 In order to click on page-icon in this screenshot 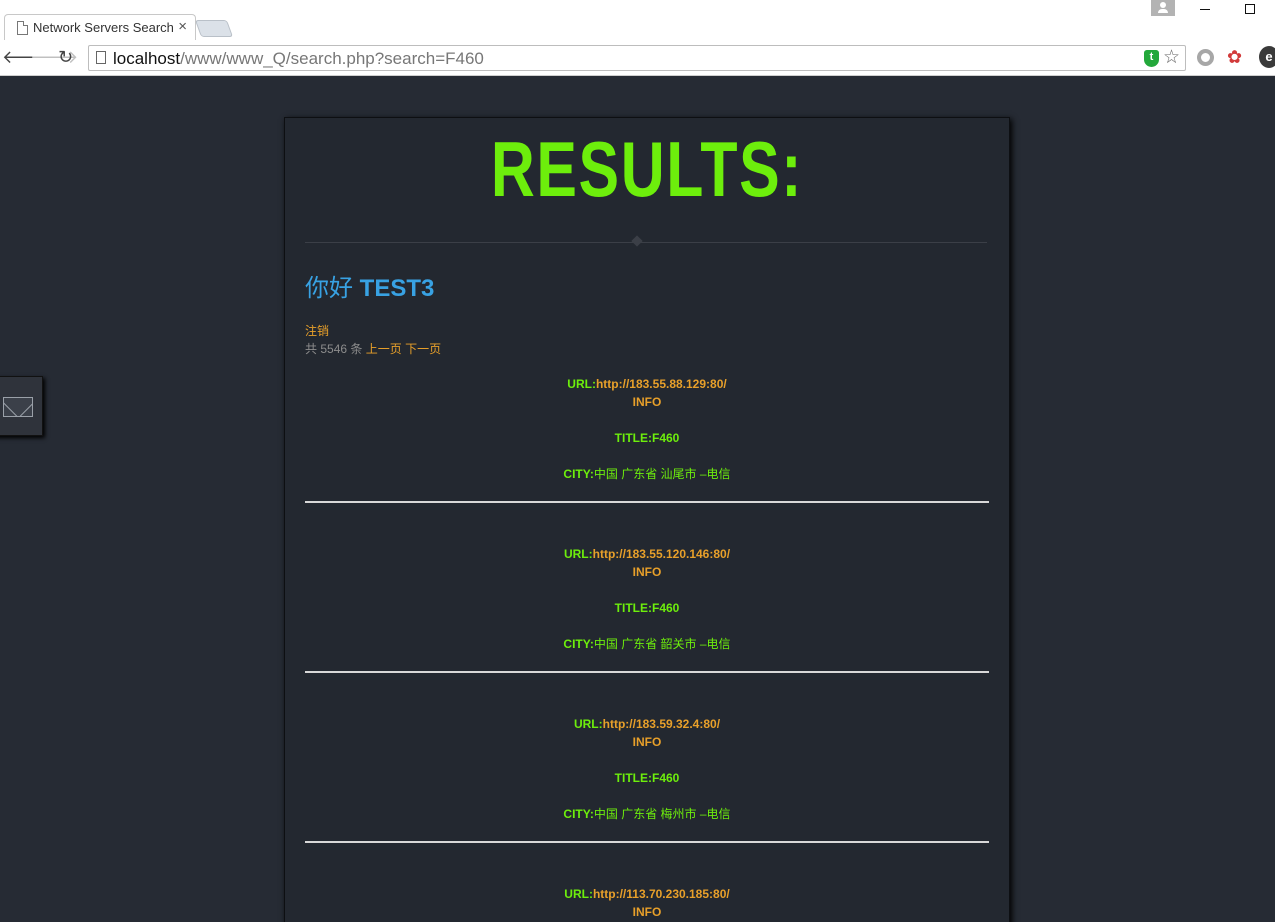, I will do `click(22, 28)`.